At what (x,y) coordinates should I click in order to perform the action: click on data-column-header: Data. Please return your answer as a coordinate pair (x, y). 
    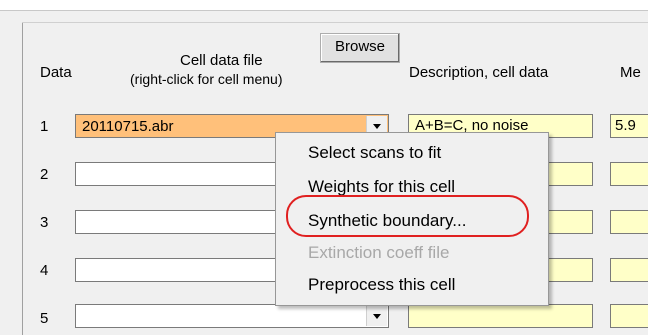
    Looking at the image, I should click on (56, 72).